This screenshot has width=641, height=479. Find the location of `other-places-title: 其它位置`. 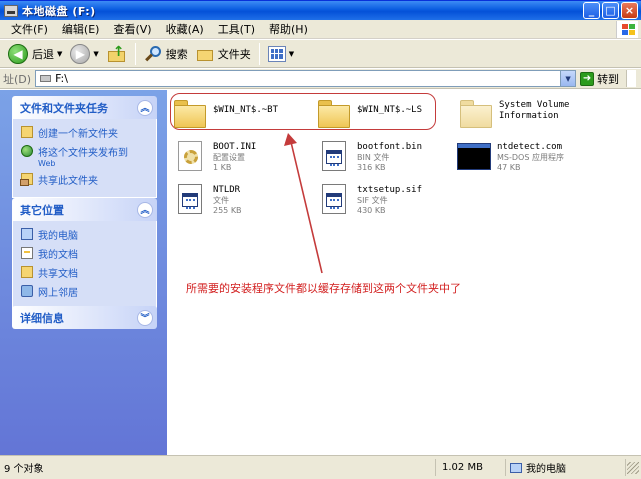

other-places-title: 其它位置 is located at coordinates (42, 210).